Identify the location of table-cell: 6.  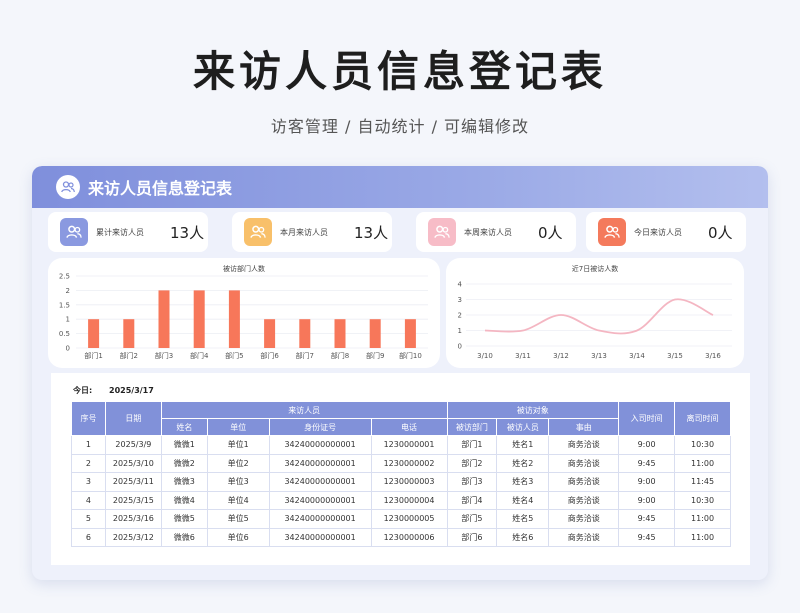
(88, 537).